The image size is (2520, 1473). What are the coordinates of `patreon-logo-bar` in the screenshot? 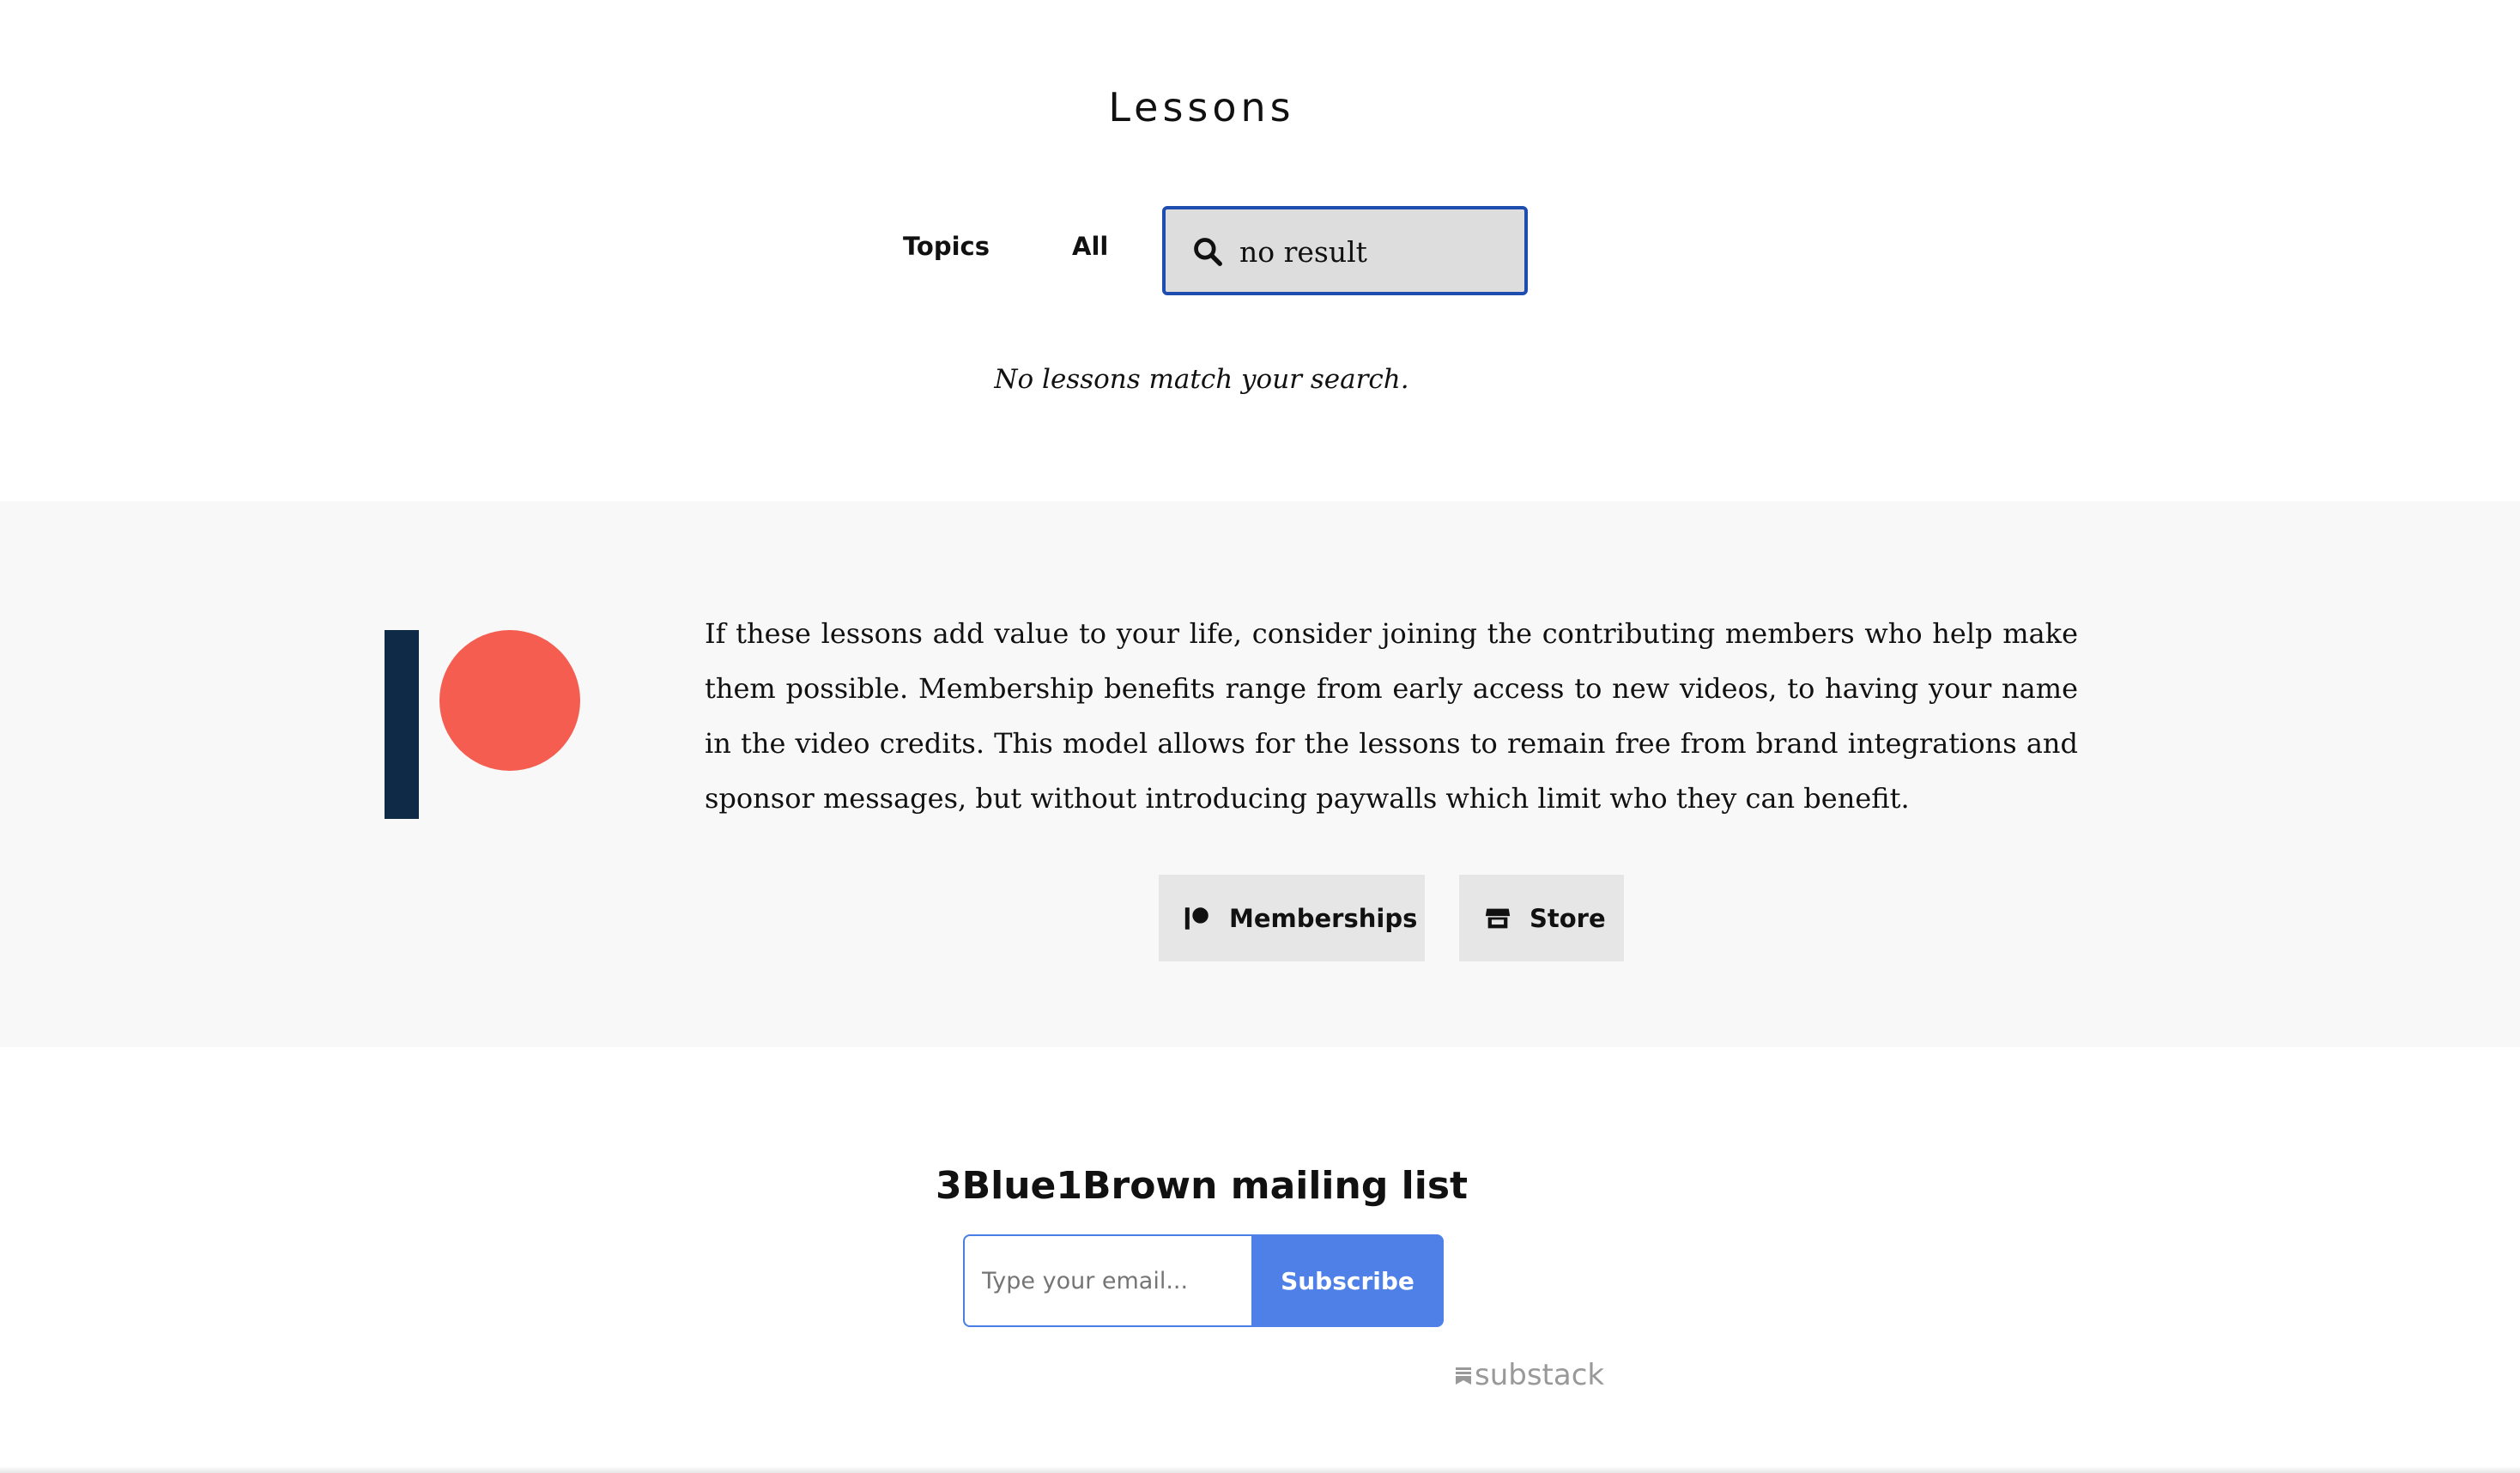 It's located at (402, 725).